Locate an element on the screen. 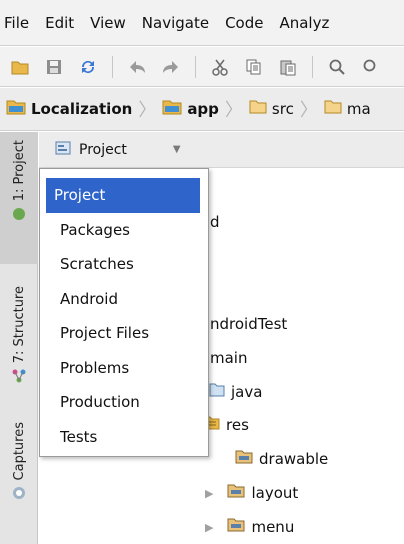  find-icon is located at coordinates (337, 67).